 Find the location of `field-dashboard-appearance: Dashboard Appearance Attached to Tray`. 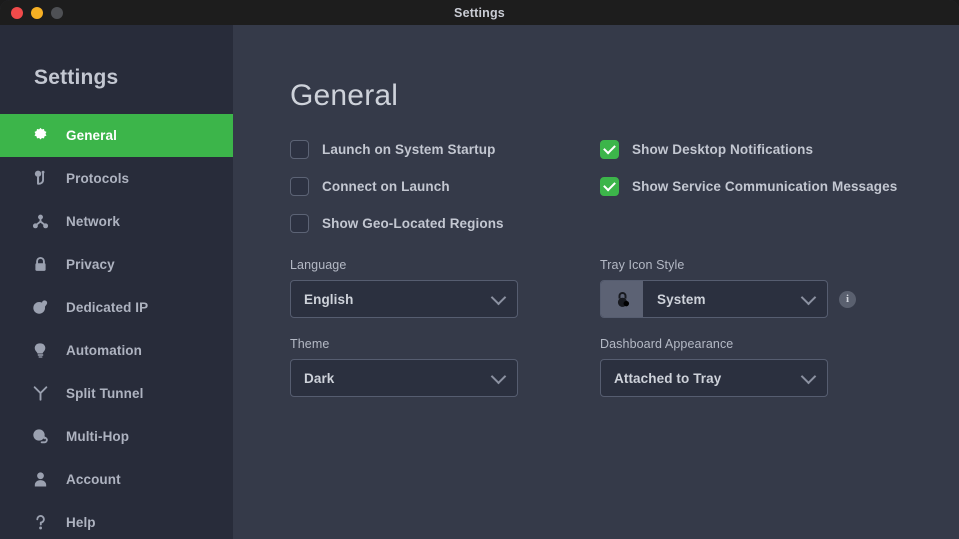

field-dashboard-appearance: Dashboard Appearance Attached to Tray is located at coordinates (714, 367).